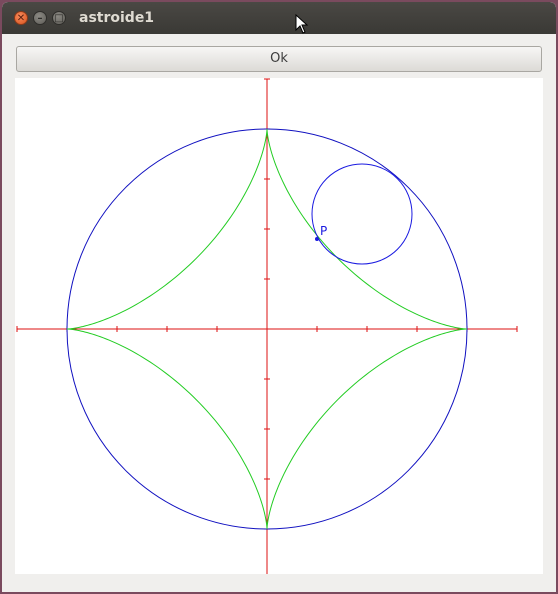 The image size is (558, 594). Describe the element at coordinates (323, 231) in the screenshot. I see `point-p-label: P` at that location.